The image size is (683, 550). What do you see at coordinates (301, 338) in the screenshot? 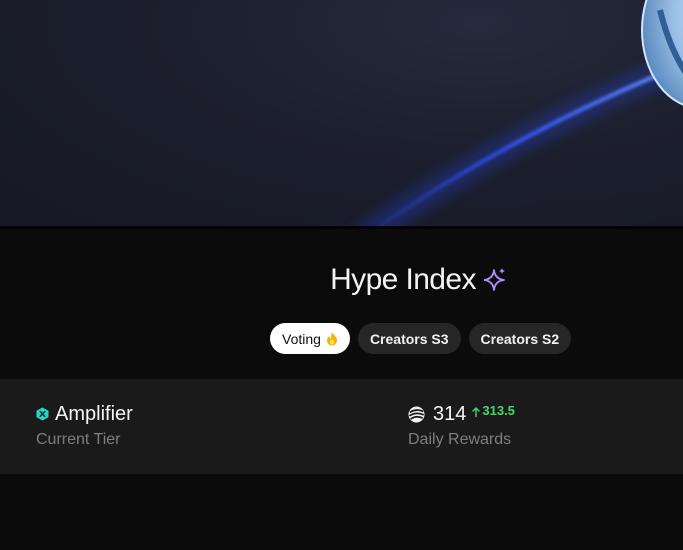
I see `tab-voting-label: Voting` at bounding box center [301, 338].